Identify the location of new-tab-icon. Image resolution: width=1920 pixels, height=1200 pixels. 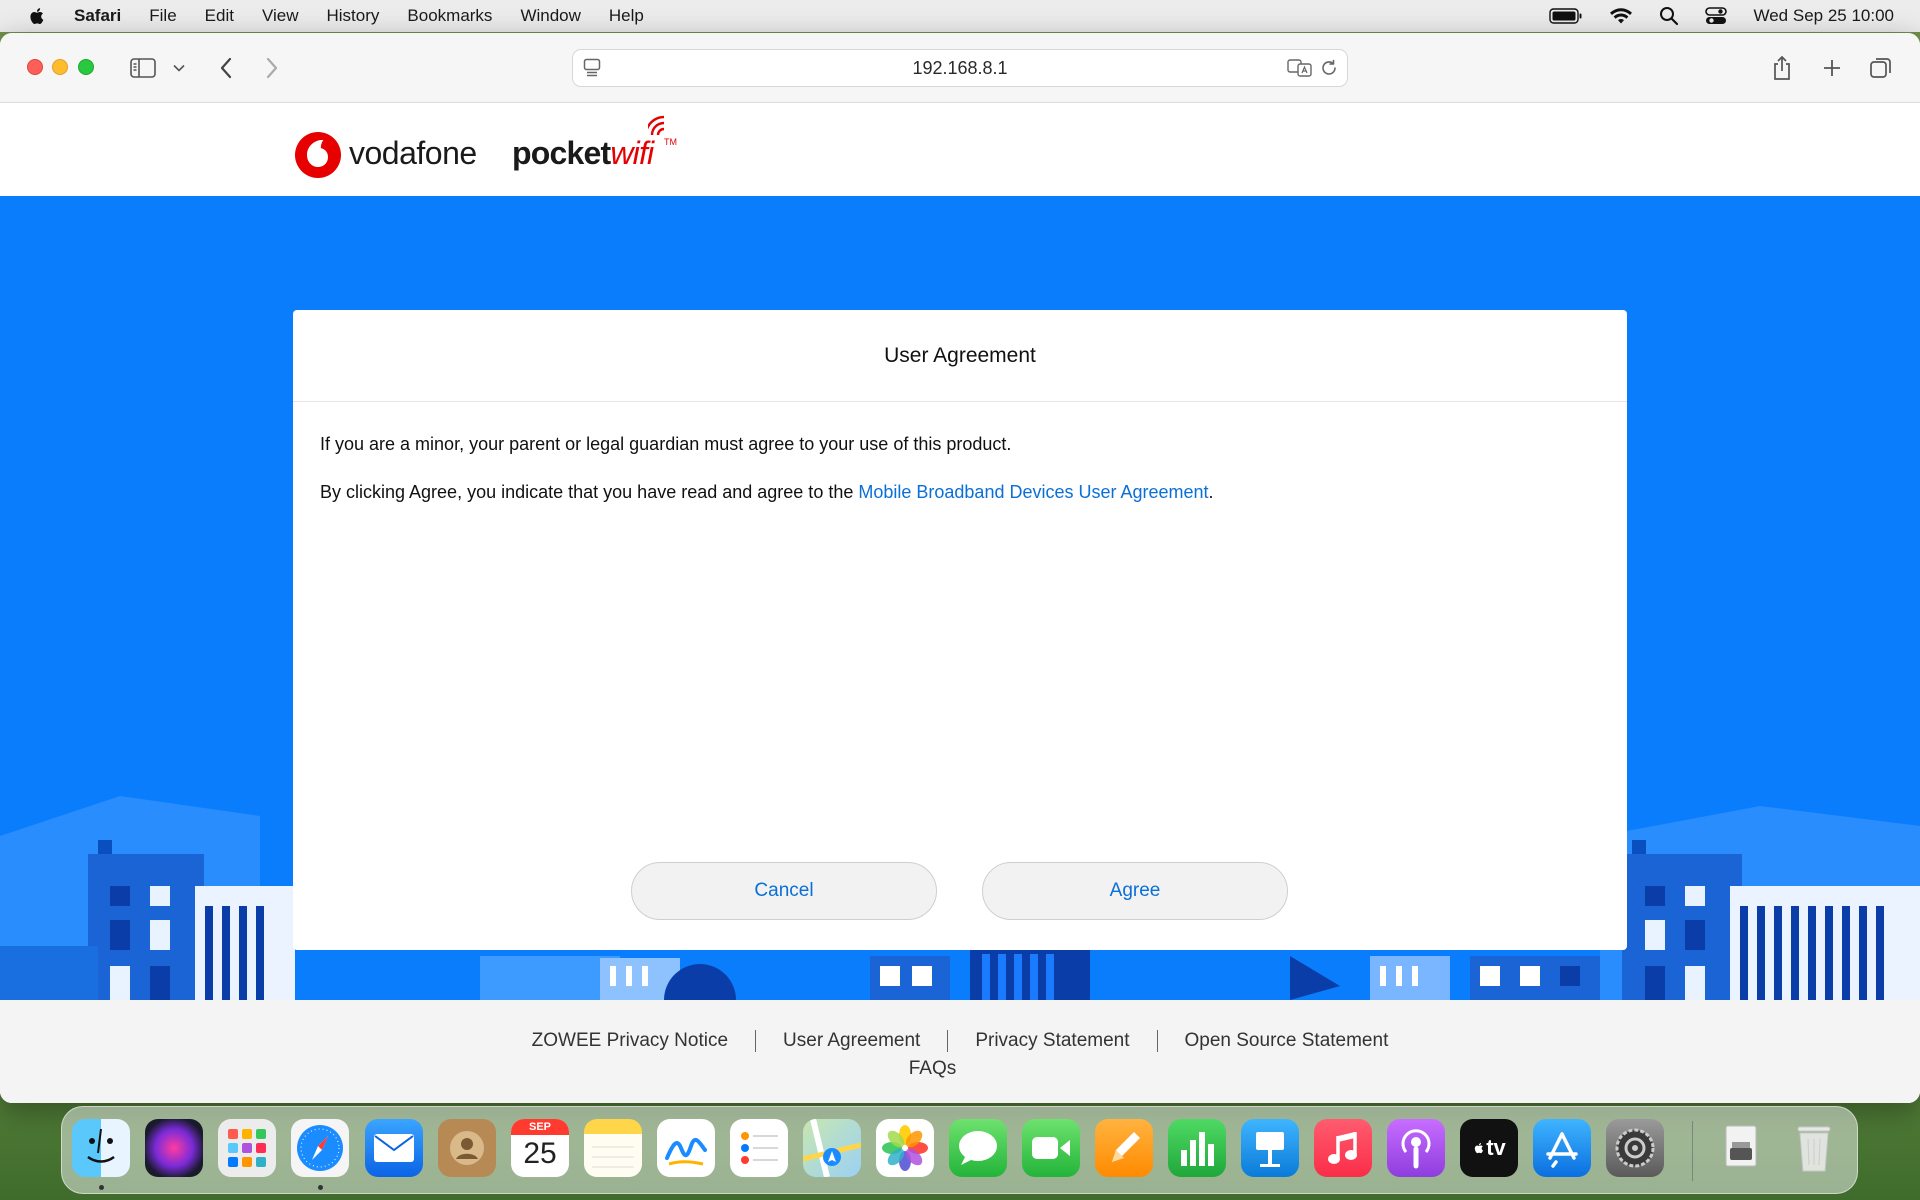
(1832, 68).